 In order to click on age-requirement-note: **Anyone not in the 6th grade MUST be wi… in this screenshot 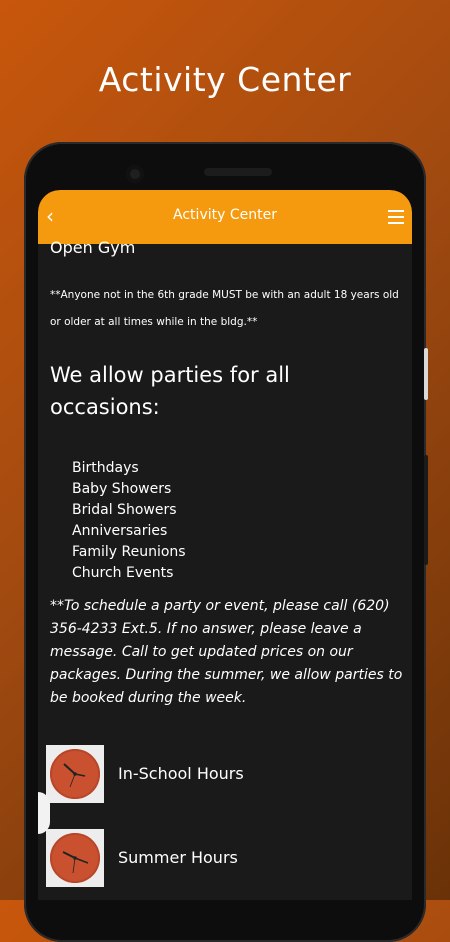, I will do `click(224, 308)`.